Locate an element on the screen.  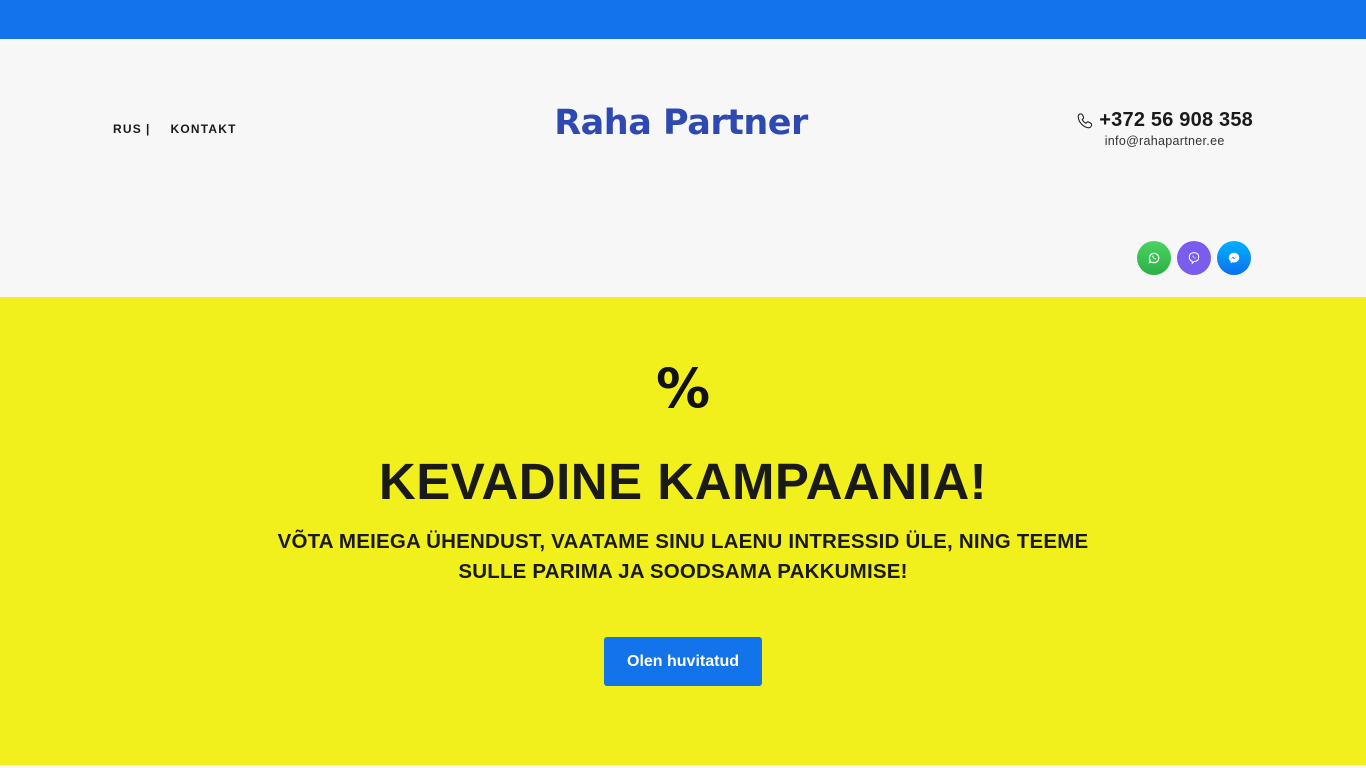
phone-icon is located at coordinates (1085, 121).